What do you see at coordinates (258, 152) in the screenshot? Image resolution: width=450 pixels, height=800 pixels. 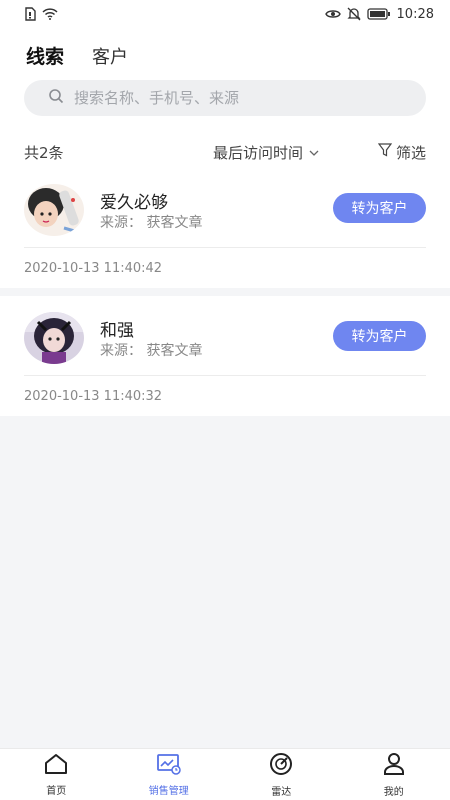 I see `sort-label: 最后访问时间` at bounding box center [258, 152].